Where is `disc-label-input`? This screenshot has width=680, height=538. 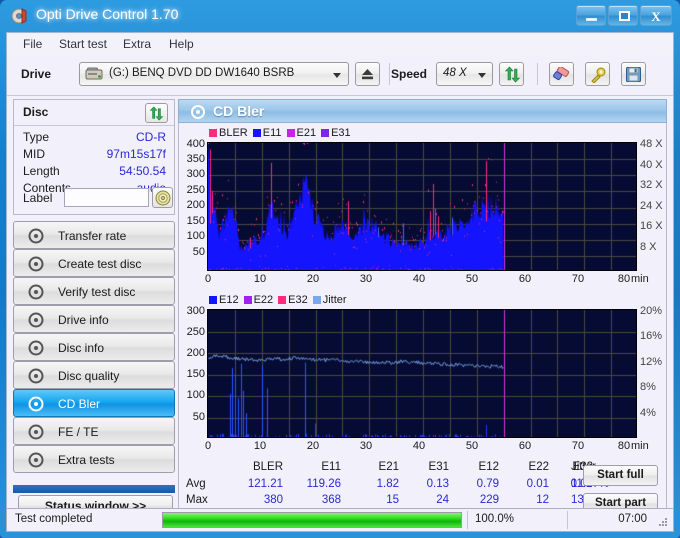
disc-label-input is located at coordinates (106, 197).